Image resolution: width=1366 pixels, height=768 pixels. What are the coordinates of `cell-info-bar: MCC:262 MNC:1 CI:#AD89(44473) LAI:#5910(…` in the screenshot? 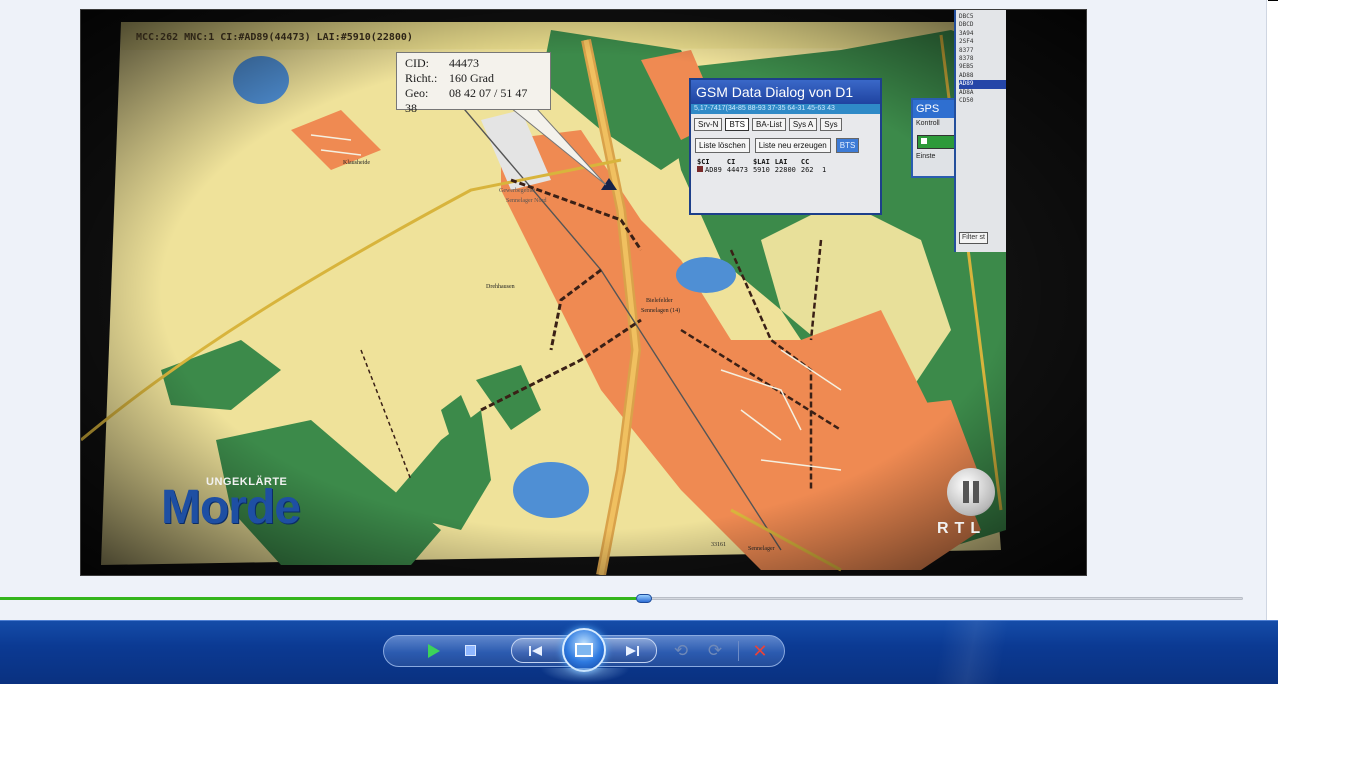 It's located at (274, 37).